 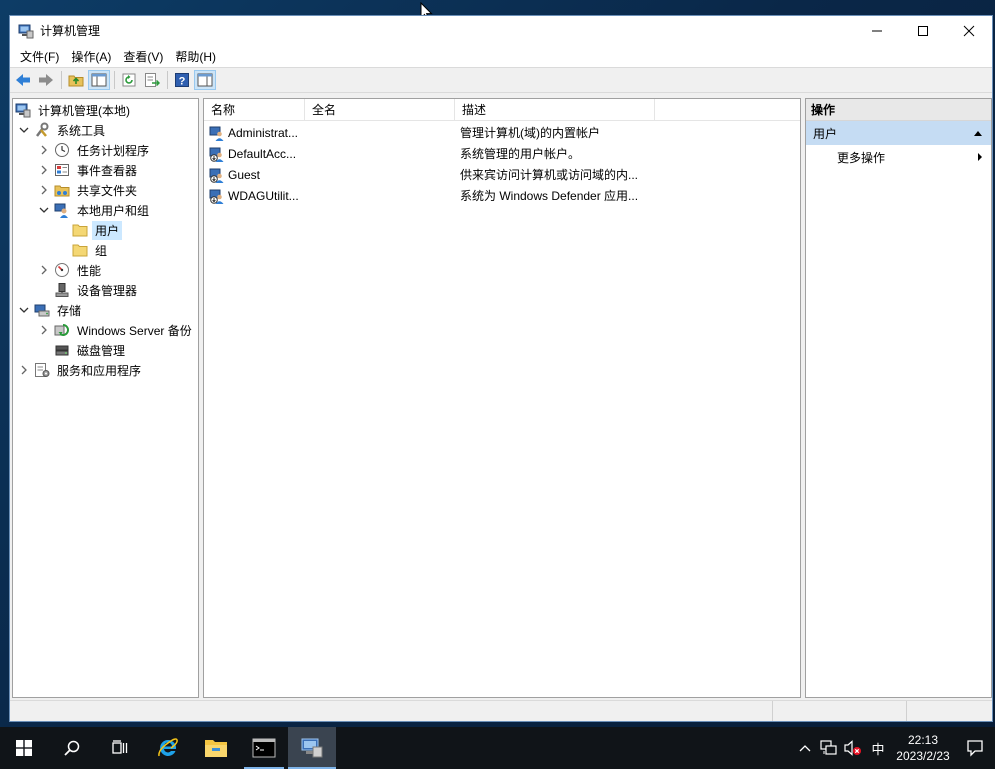 I want to click on clock: 22:13 2023/2/23, so click(x=923, y=748).